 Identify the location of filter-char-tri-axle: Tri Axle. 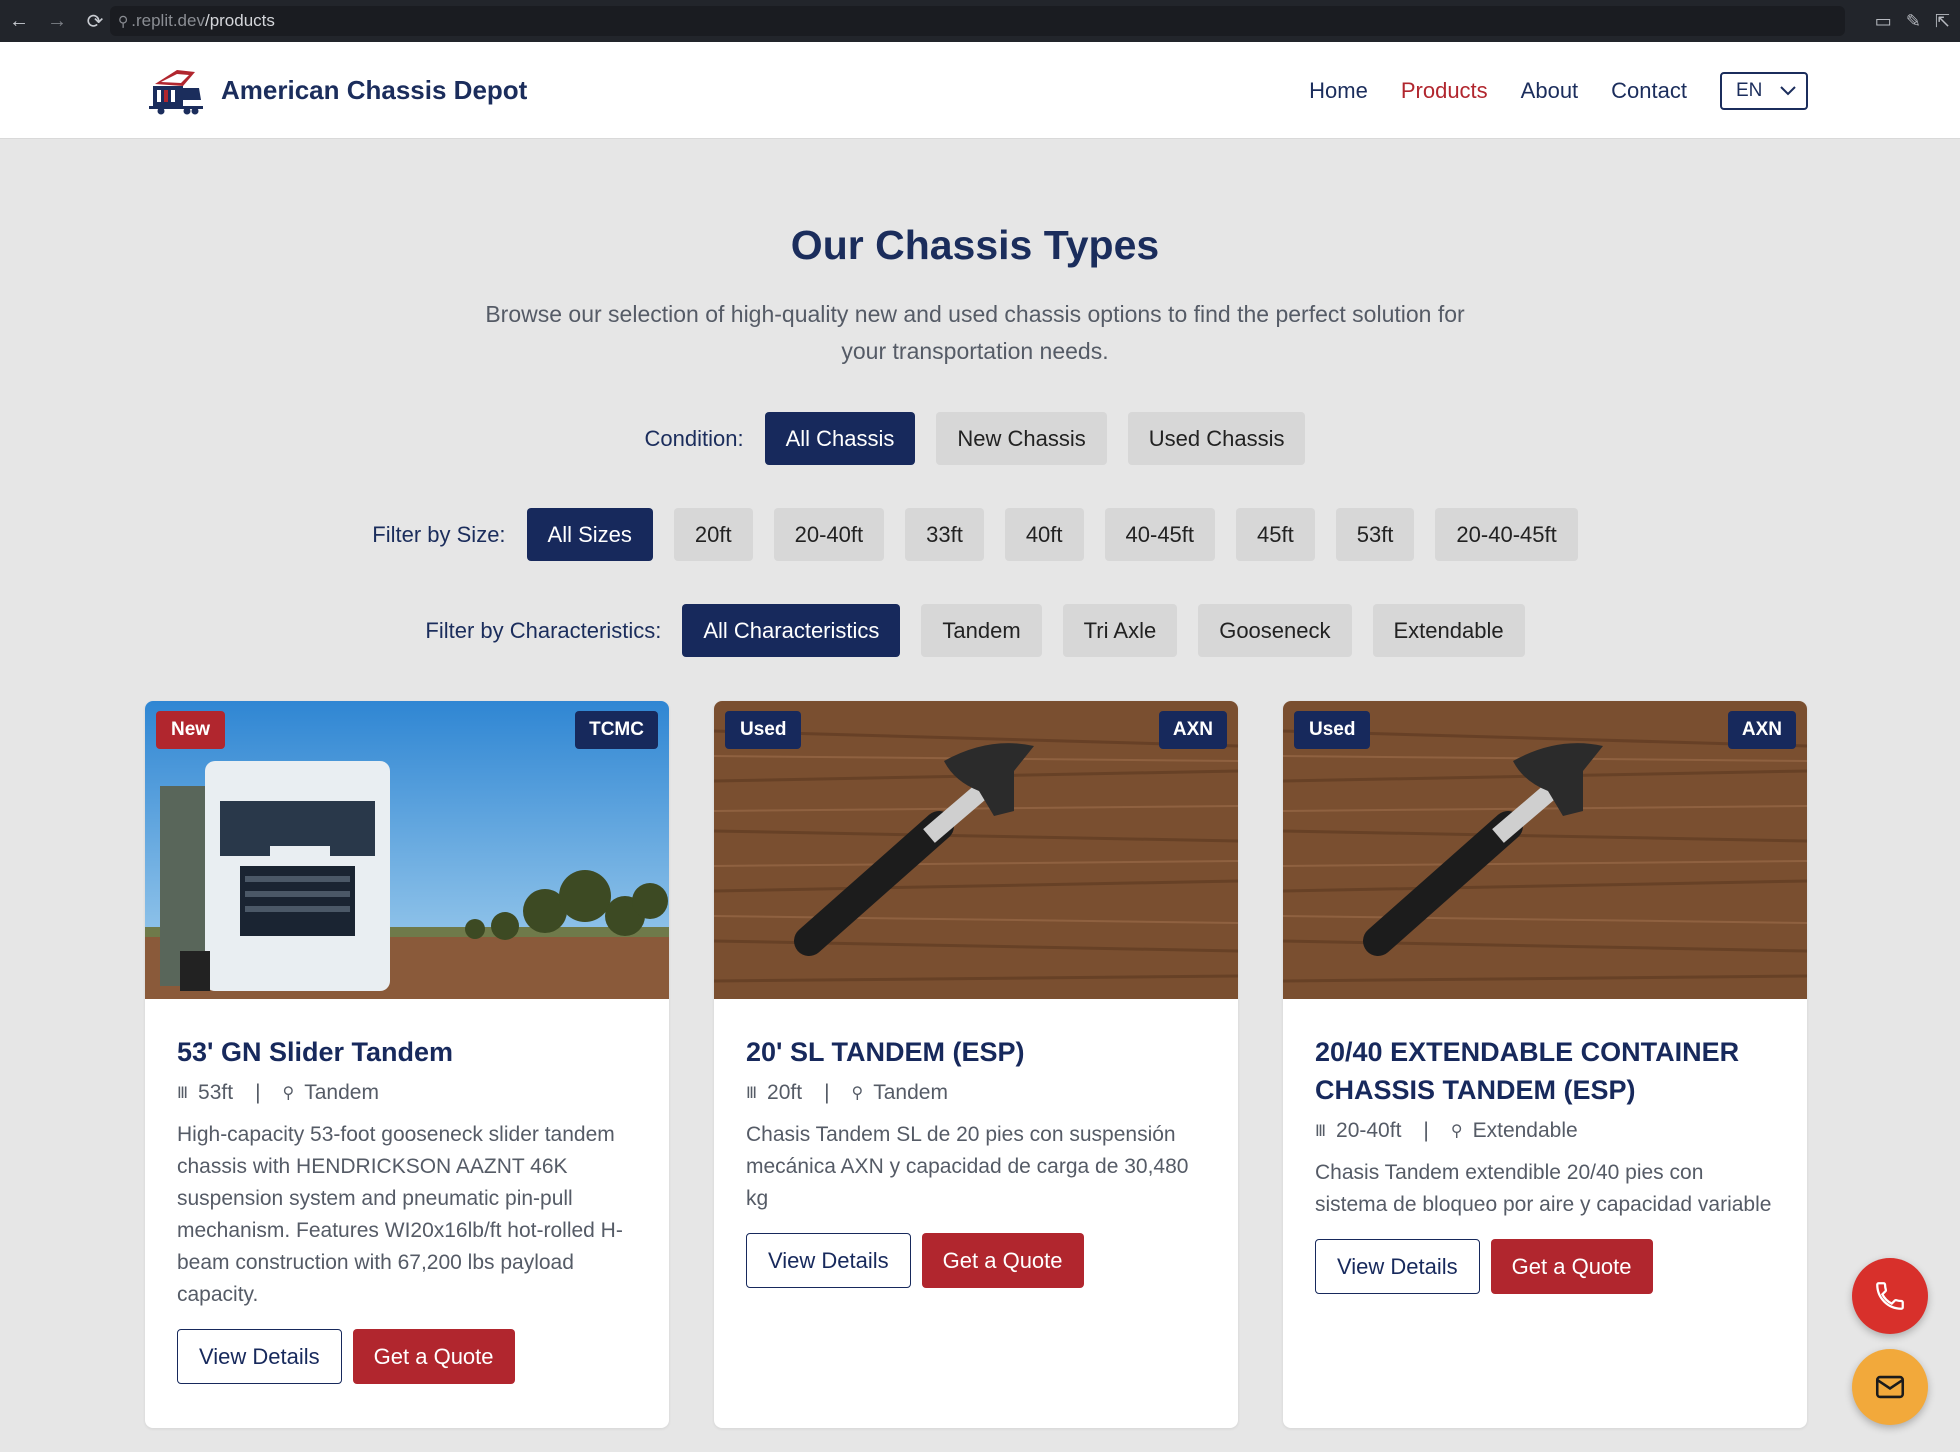
(1120, 630).